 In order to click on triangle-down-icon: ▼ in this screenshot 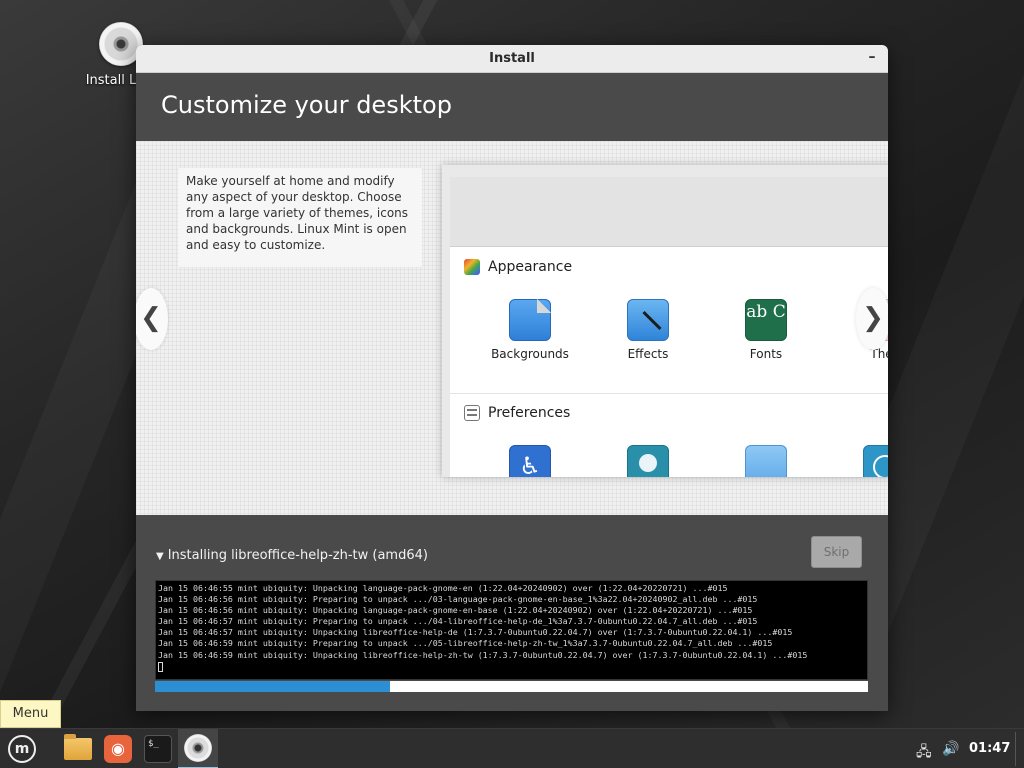, I will do `click(160, 556)`.